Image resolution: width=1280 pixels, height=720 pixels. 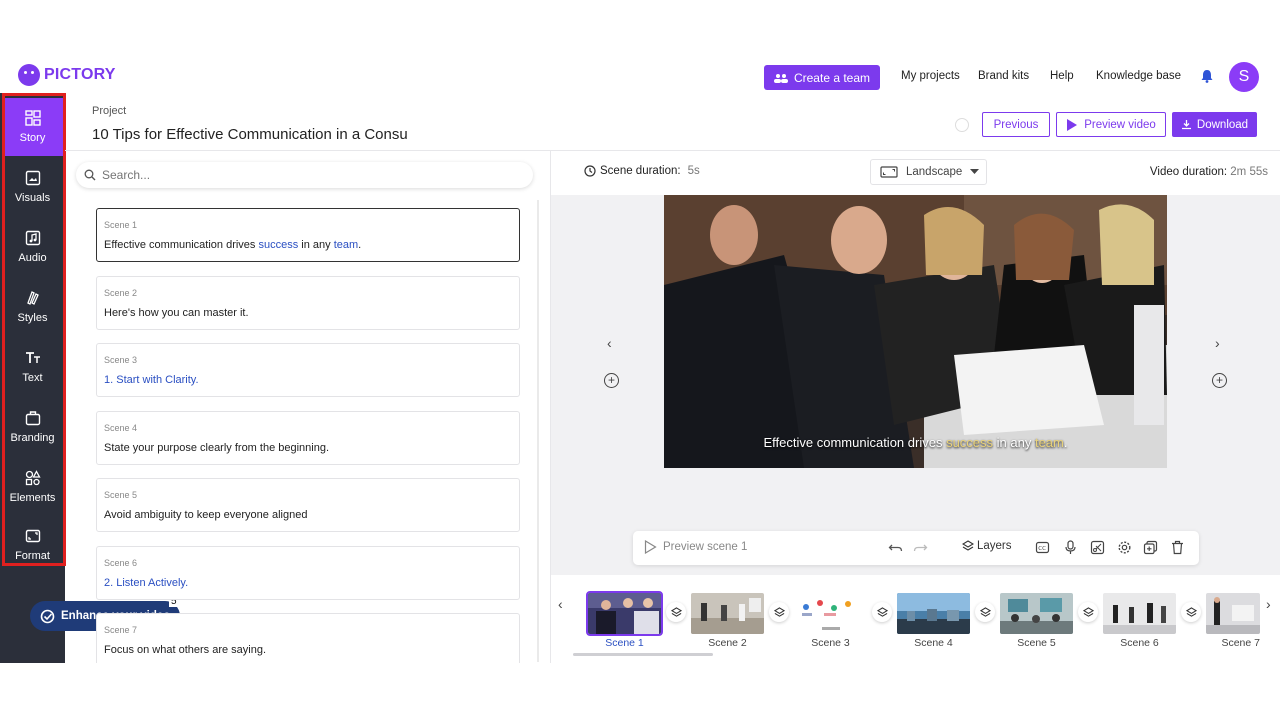 I want to click on layers-button: Layers, so click(x=987, y=546).